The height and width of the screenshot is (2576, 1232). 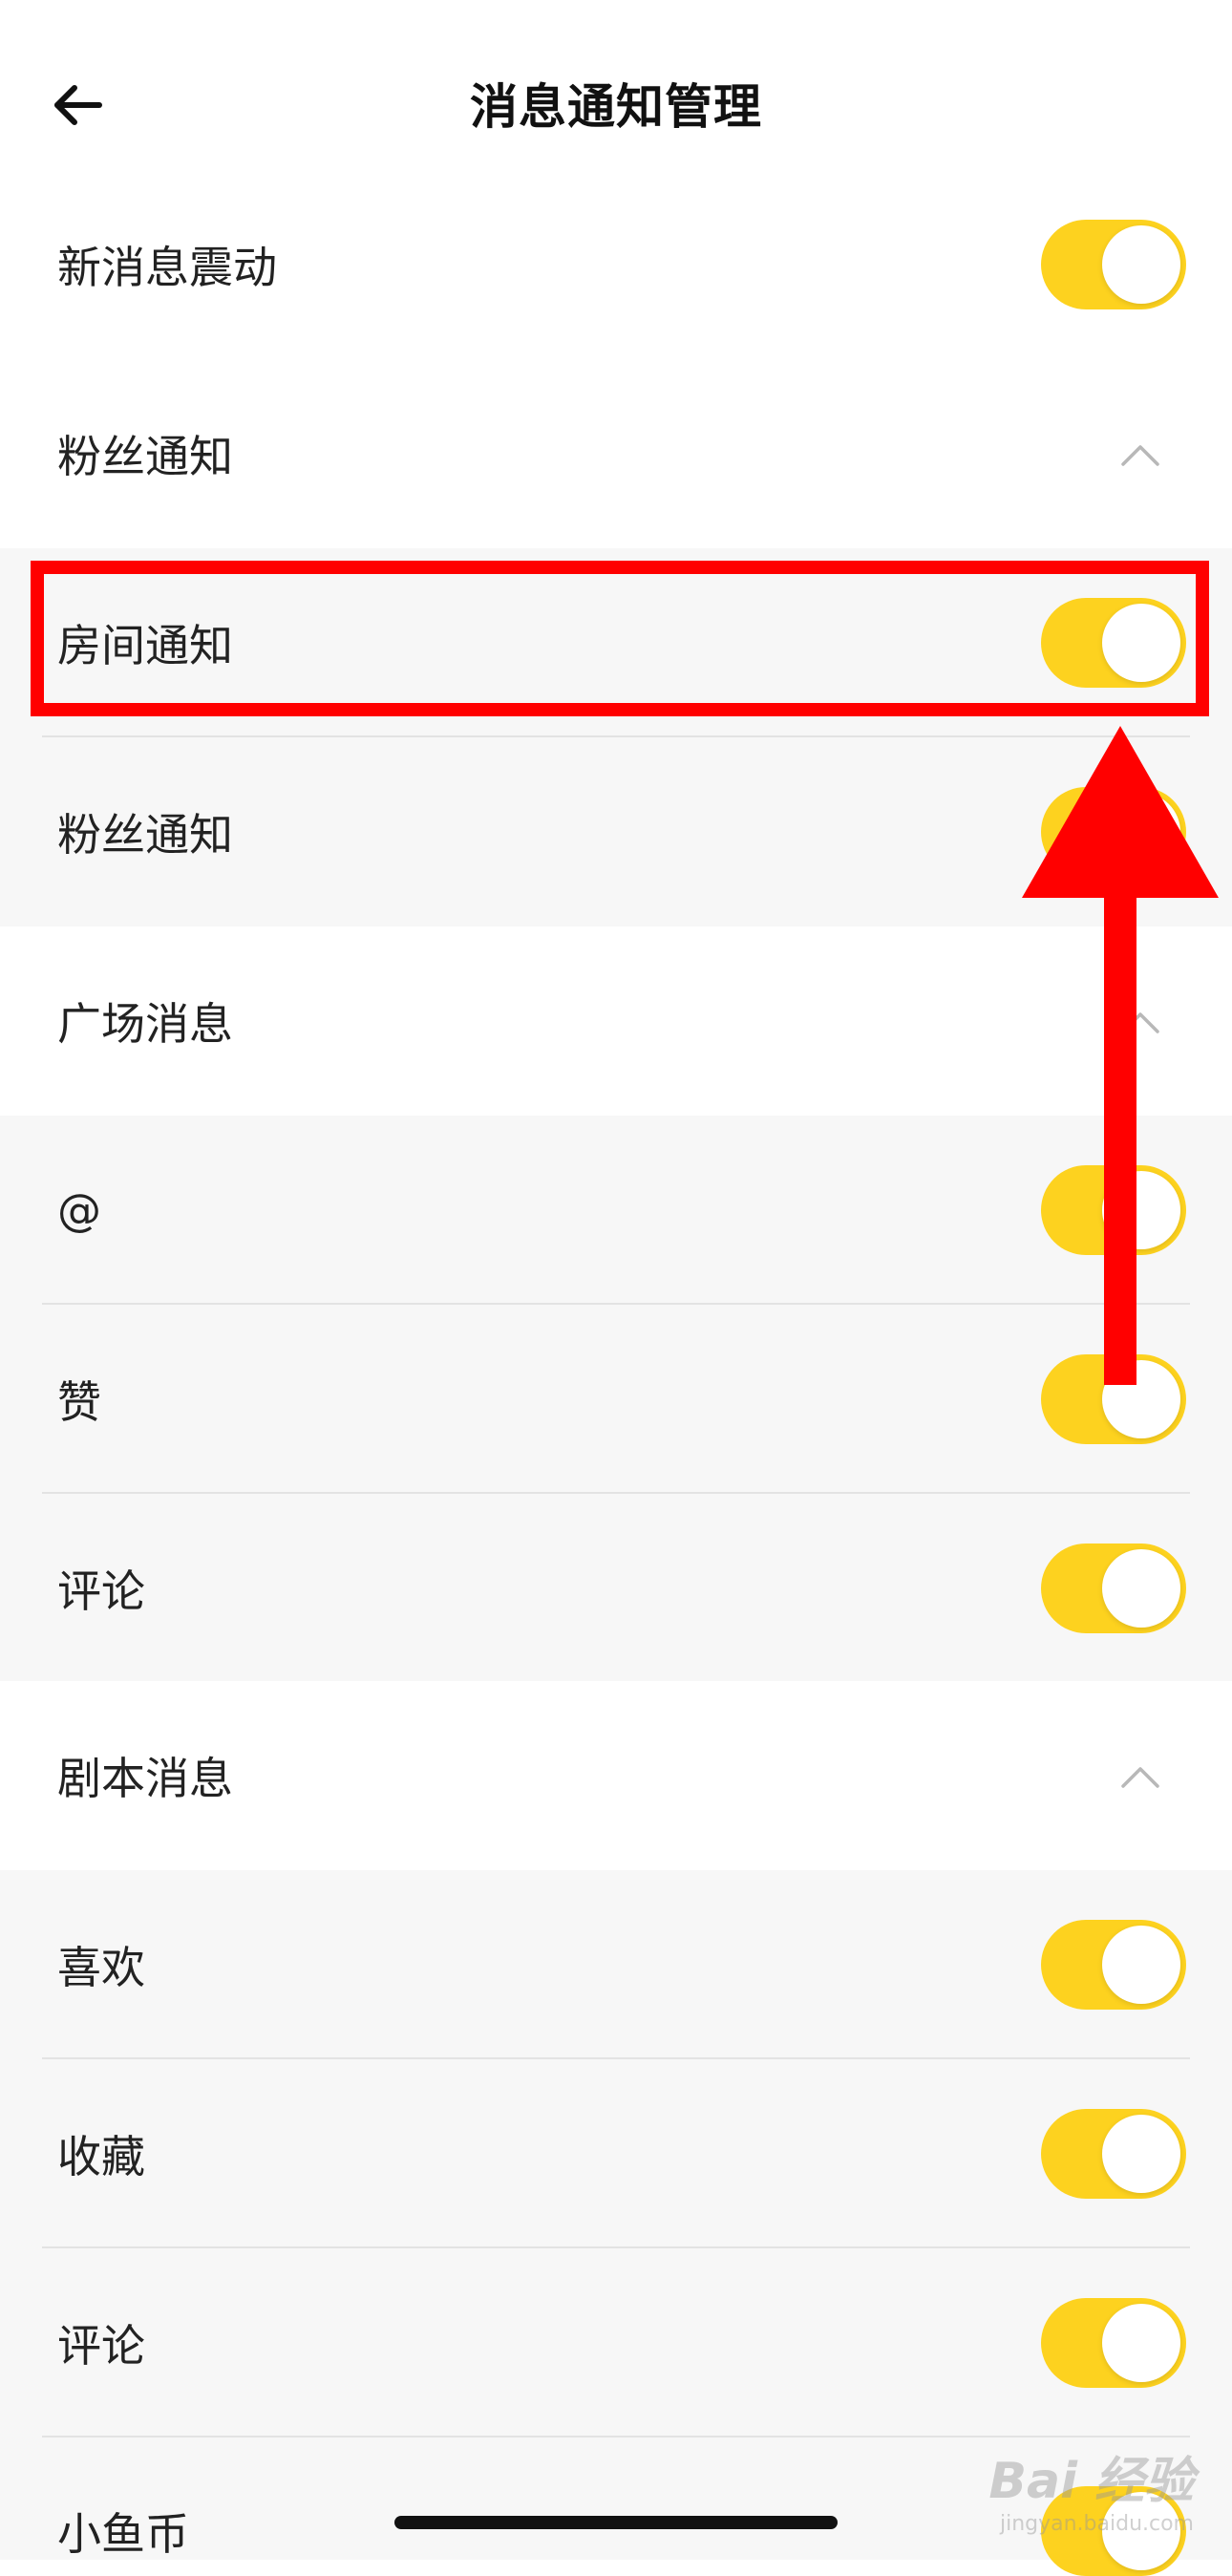 What do you see at coordinates (145, 645) in the screenshot?
I see `setting-label-room-notice: 房间通知` at bounding box center [145, 645].